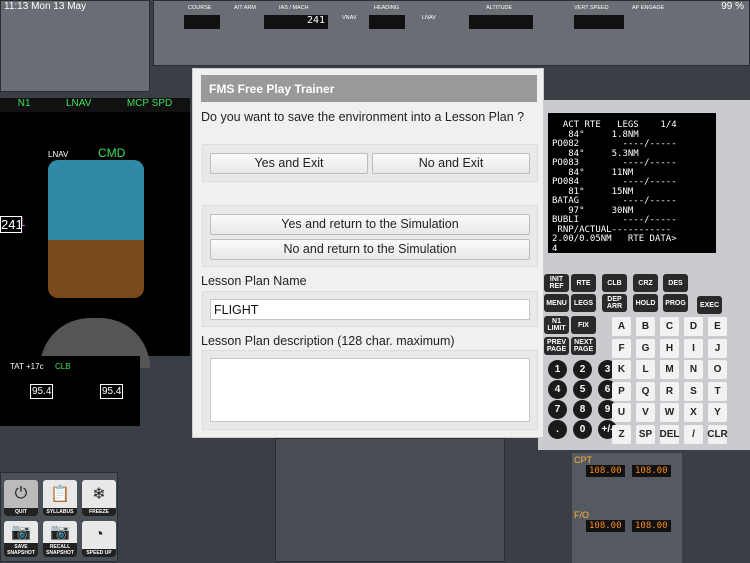 The height and width of the screenshot is (563, 750). What do you see at coordinates (614, 303) in the screenshot?
I see `fmc-key-dep-arr: DEP ARR` at bounding box center [614, 303].